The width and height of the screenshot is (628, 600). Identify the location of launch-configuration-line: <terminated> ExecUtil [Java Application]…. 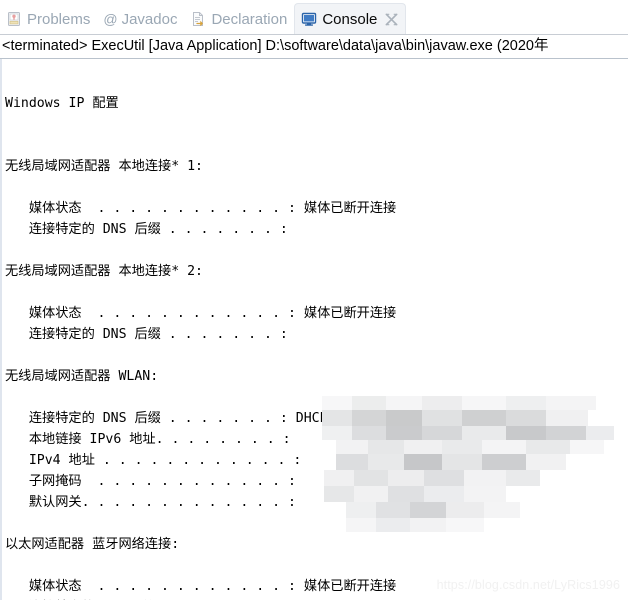
(314, 46).